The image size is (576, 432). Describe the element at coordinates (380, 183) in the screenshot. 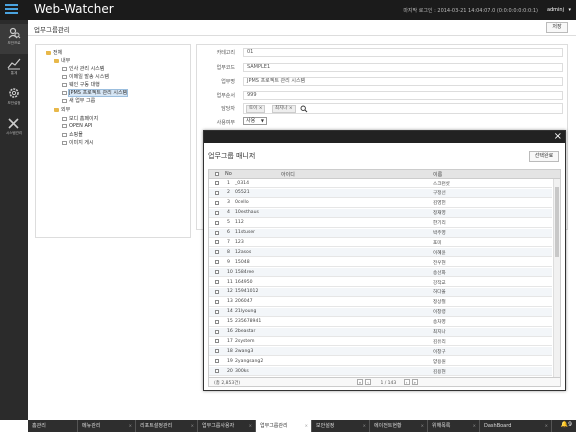

I see `table-row: 1 _0314 스크런샷` at that location.